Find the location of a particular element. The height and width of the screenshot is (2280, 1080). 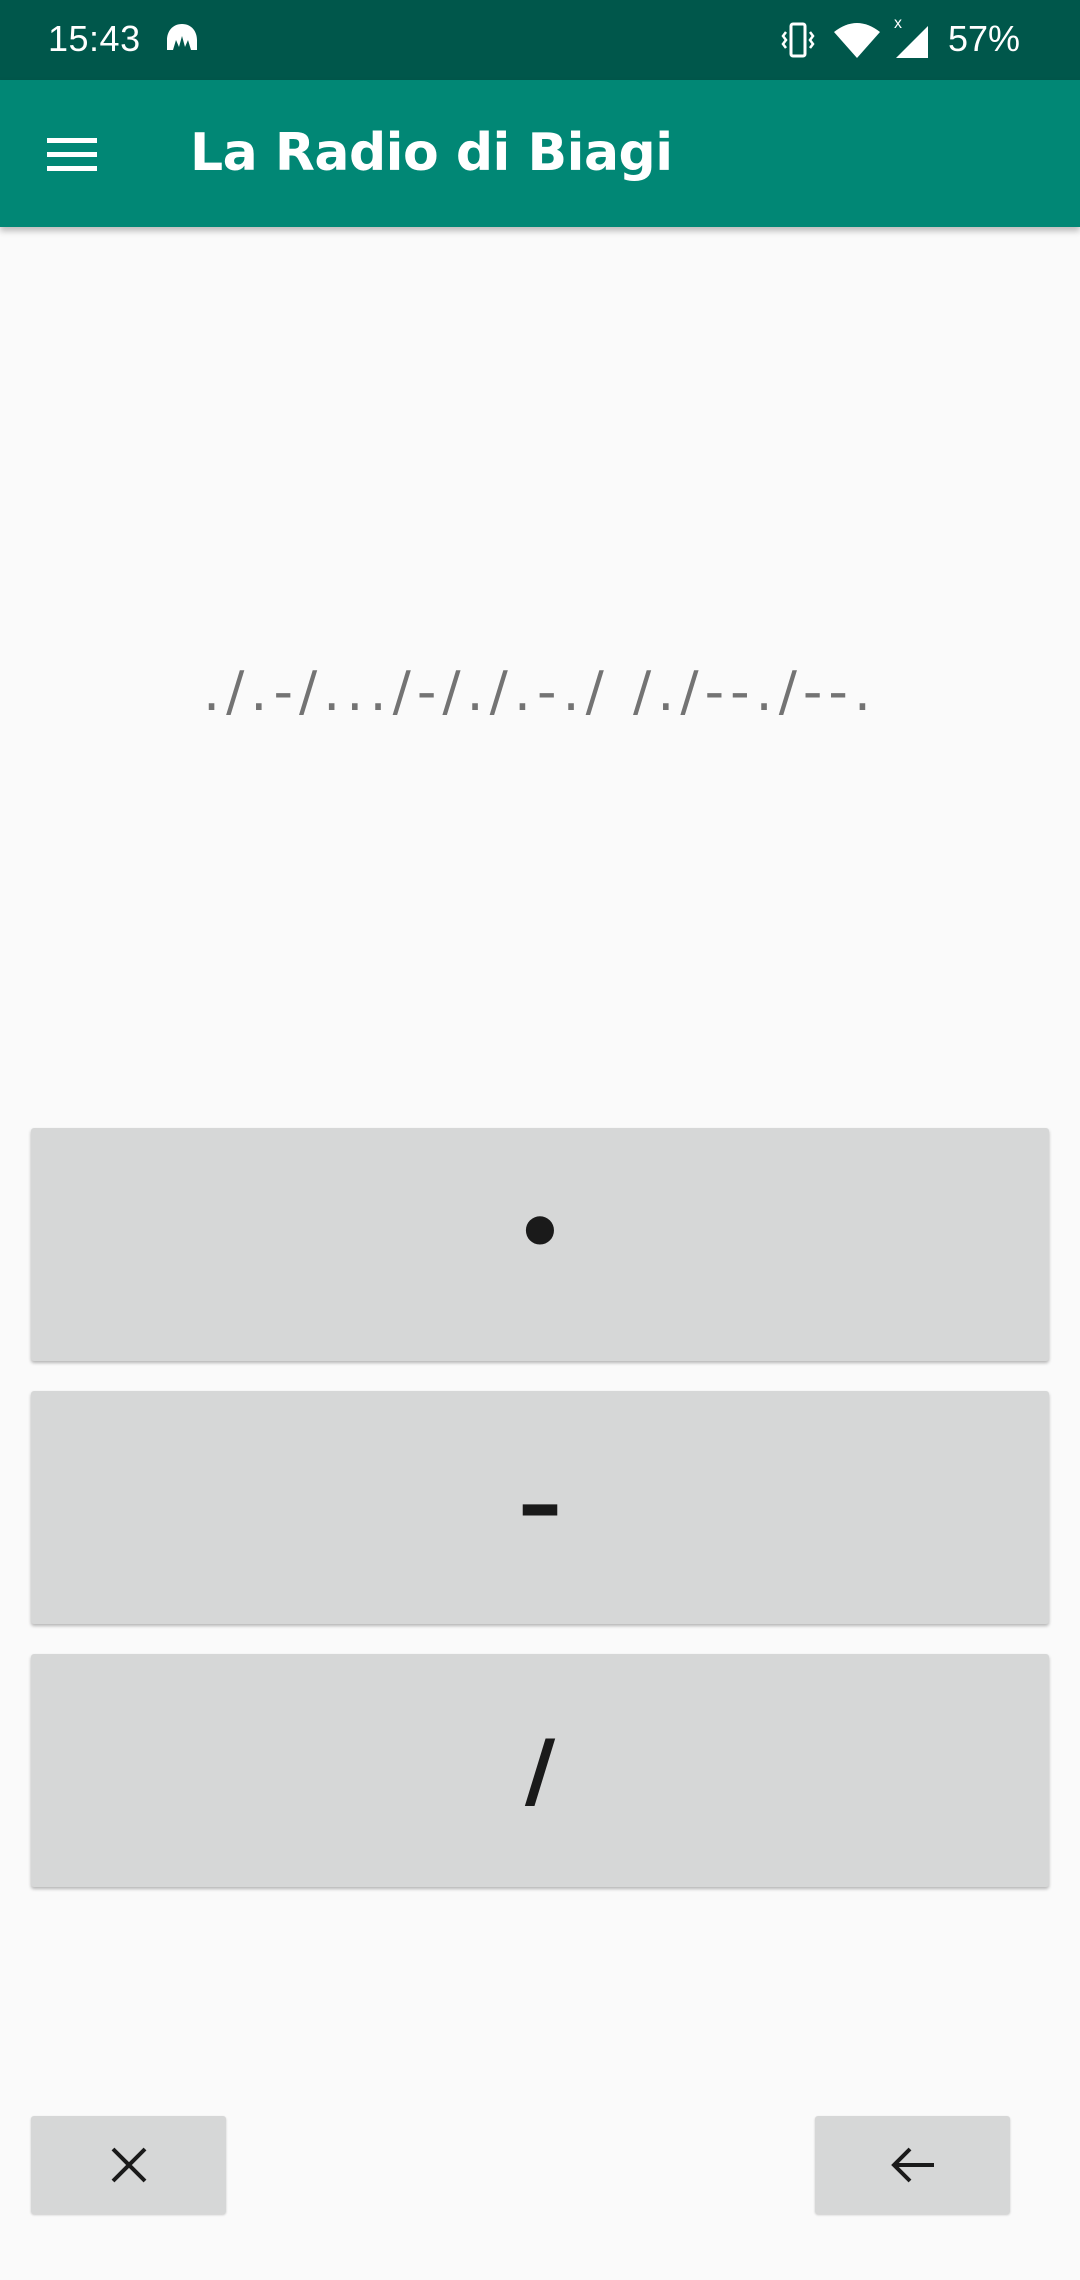

menu-button is located at coordinates (72, 154).